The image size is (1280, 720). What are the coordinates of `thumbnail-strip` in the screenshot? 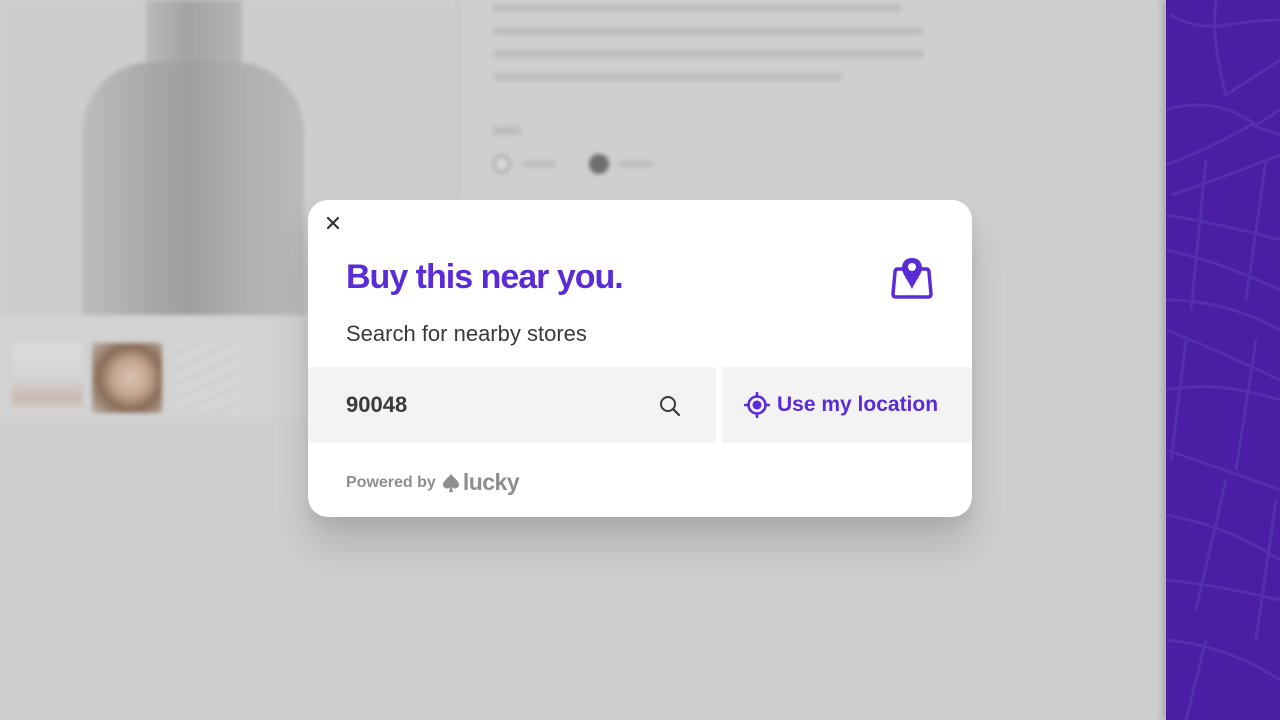 It's located at (155, 367).